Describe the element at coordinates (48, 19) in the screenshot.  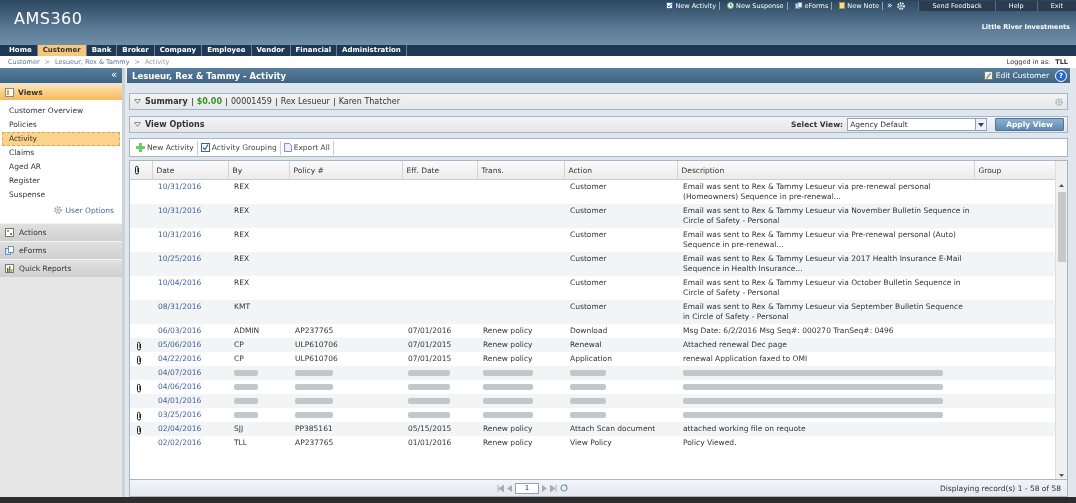
I see `app-logo: AMS360` at that location.